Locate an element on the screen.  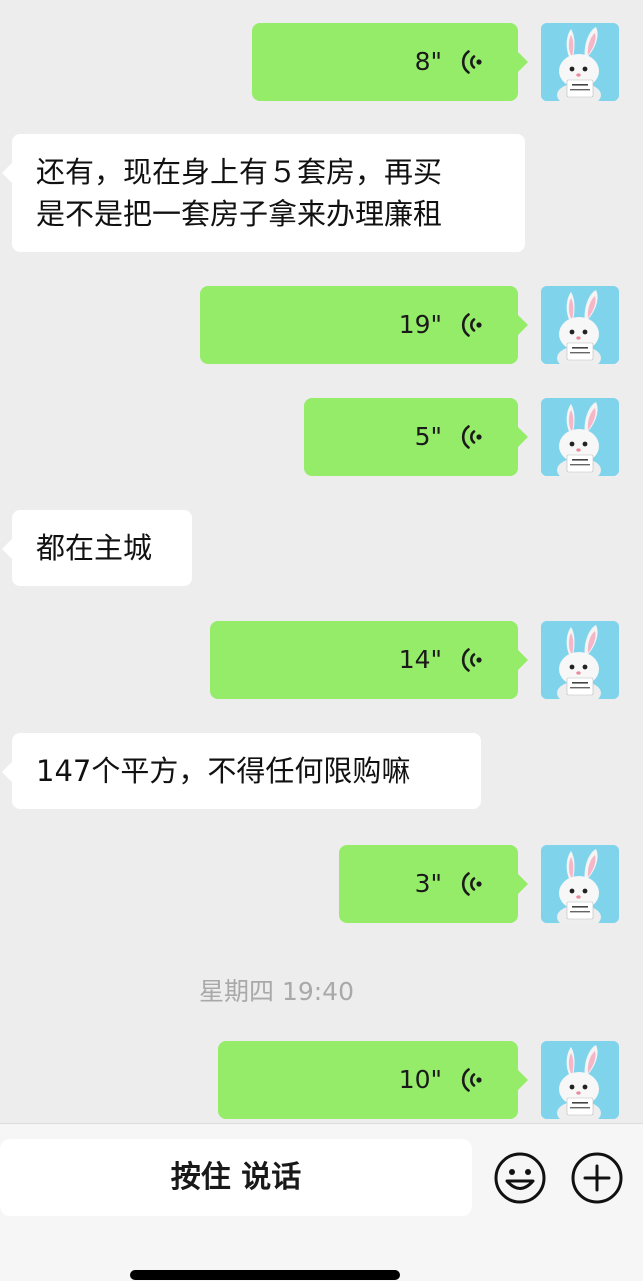
message-row: 10" is located at coordinates (321, 1080).